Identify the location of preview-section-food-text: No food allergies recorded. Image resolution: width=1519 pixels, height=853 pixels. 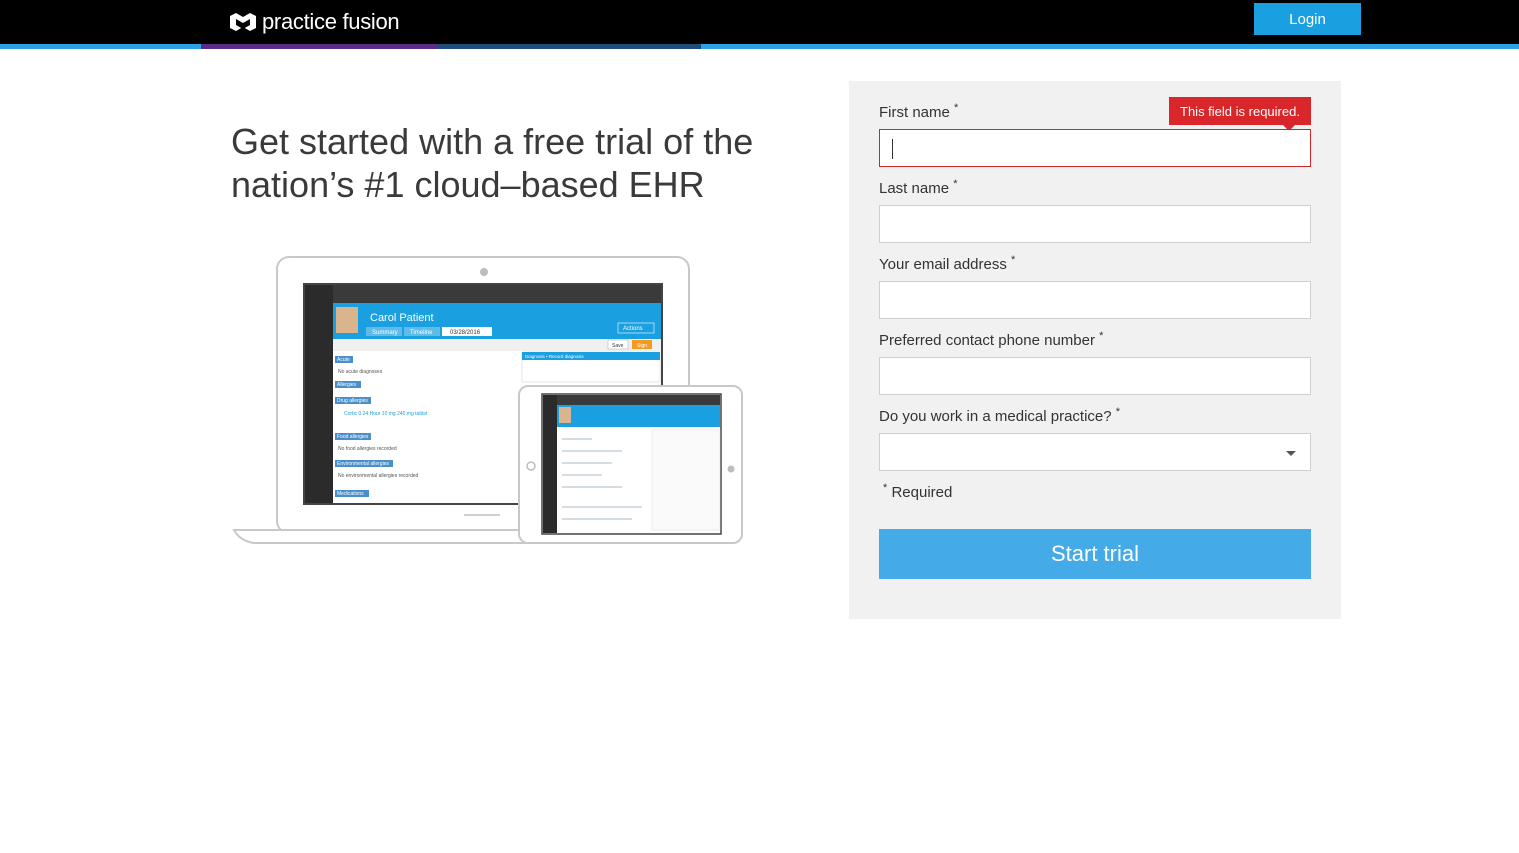
(367, 449).